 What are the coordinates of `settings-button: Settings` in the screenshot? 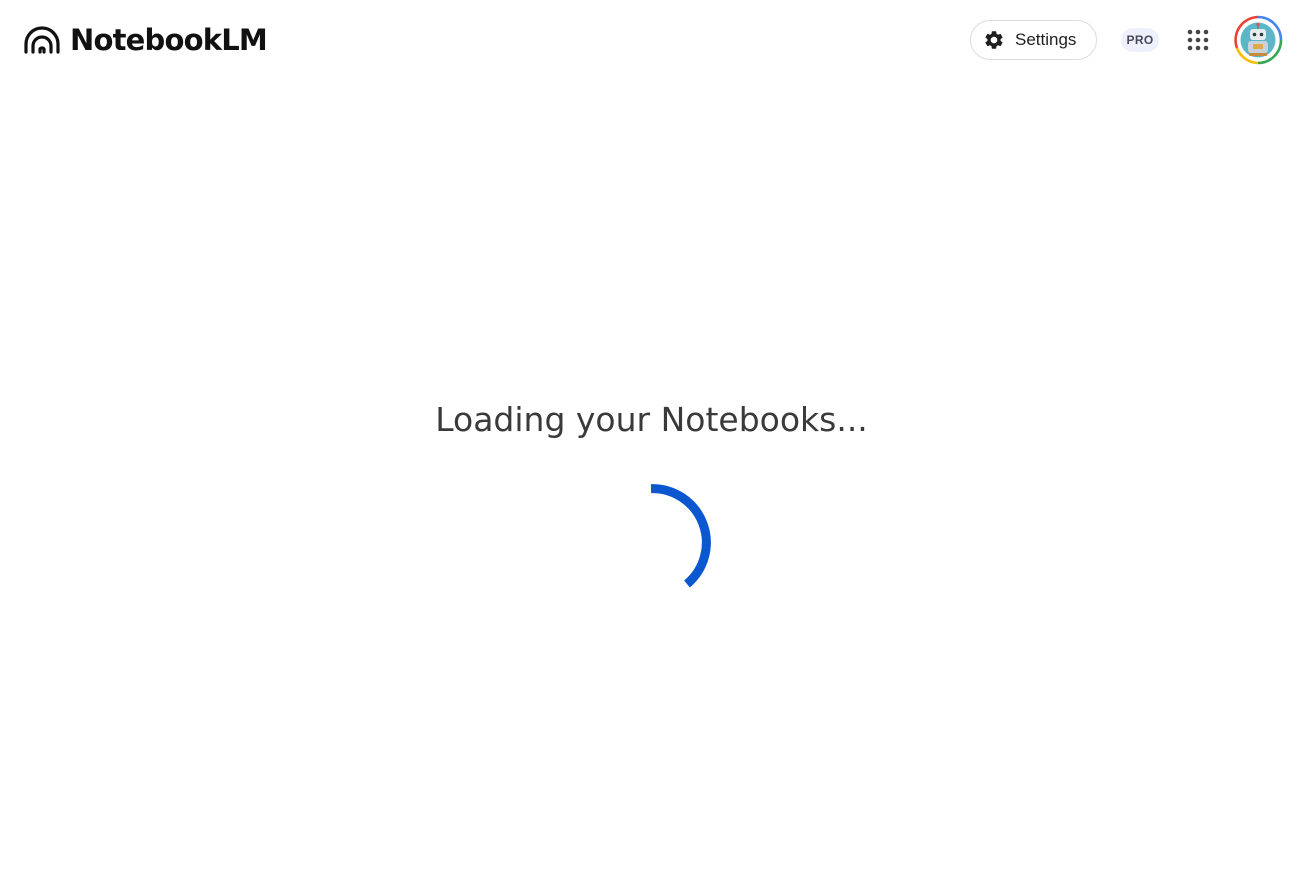 It's located at (1033, 40).